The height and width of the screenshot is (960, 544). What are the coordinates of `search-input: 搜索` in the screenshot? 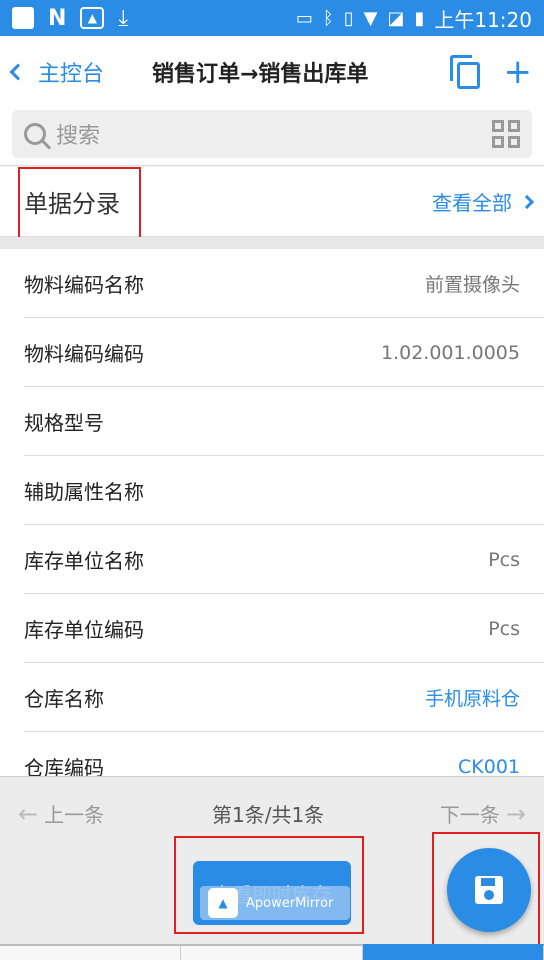 It's located at (272, 134).